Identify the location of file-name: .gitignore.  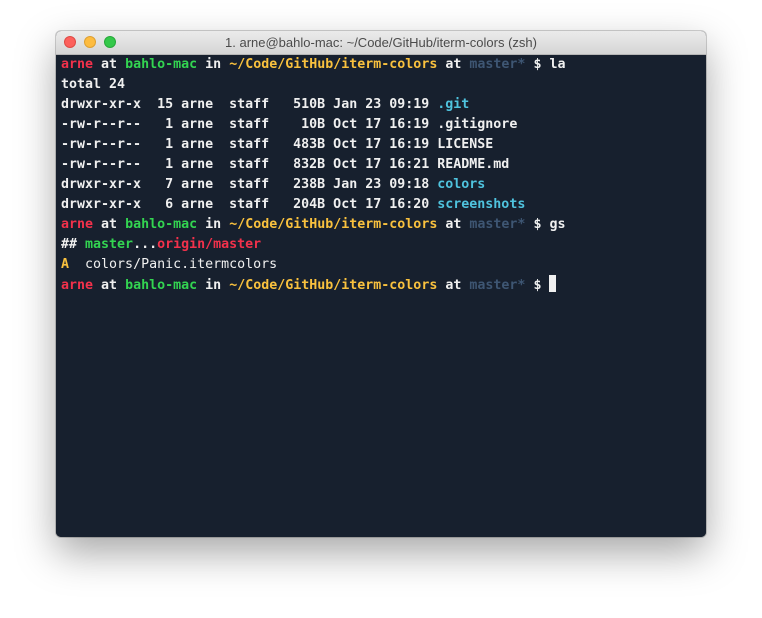
(477, 124).